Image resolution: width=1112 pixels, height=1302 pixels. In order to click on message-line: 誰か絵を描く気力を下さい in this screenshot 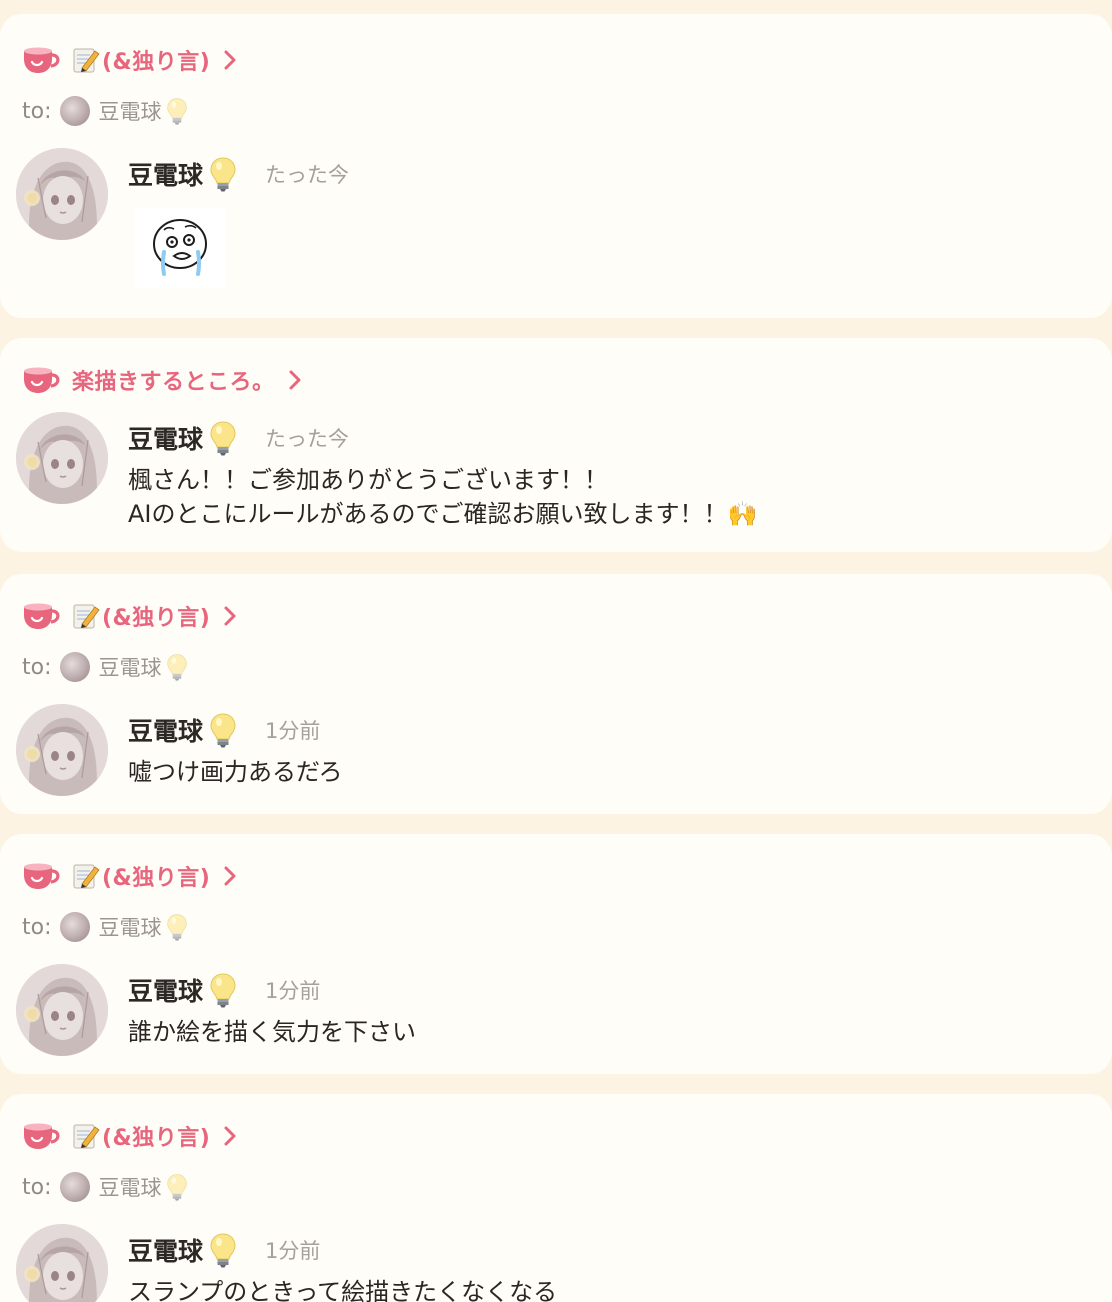, I will do `click(272, 1032)`.